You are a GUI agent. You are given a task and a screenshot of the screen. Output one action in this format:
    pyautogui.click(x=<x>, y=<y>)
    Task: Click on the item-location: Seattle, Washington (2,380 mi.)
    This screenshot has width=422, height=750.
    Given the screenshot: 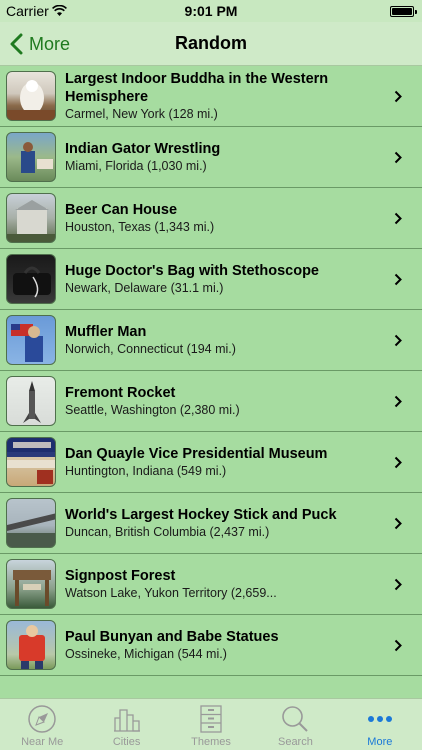 What is the action you would take?
    pyautogui.click(x=152, y=410)
    